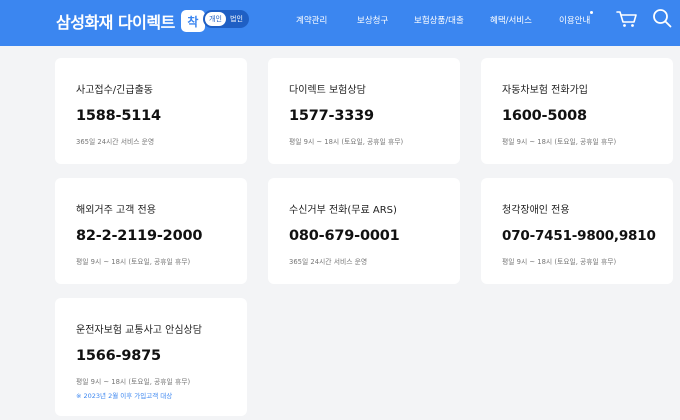  What do you see at coordinates (544, 116) in the screenshot?
I see `card-phone: 1600-5008` at bounding box center [544, 116].